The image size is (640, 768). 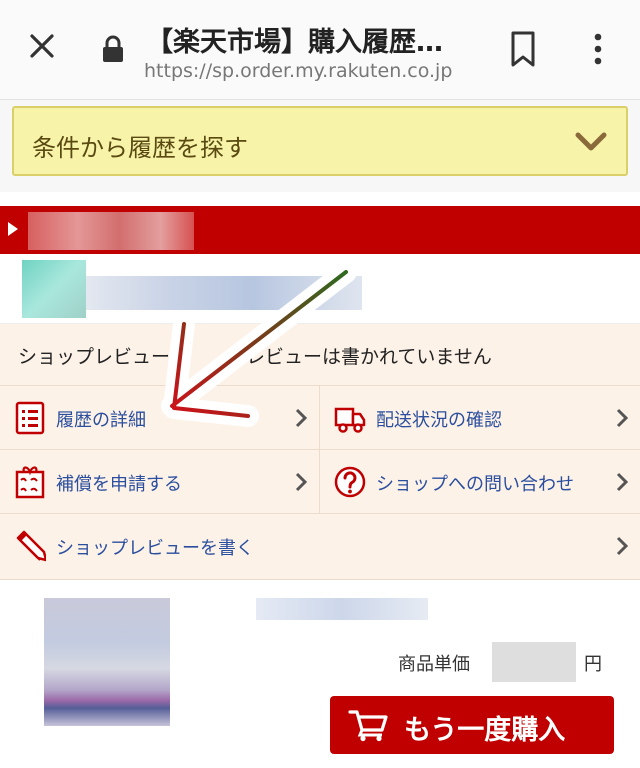 I want to click on question-circle-icon, so click(x=350, y=482).